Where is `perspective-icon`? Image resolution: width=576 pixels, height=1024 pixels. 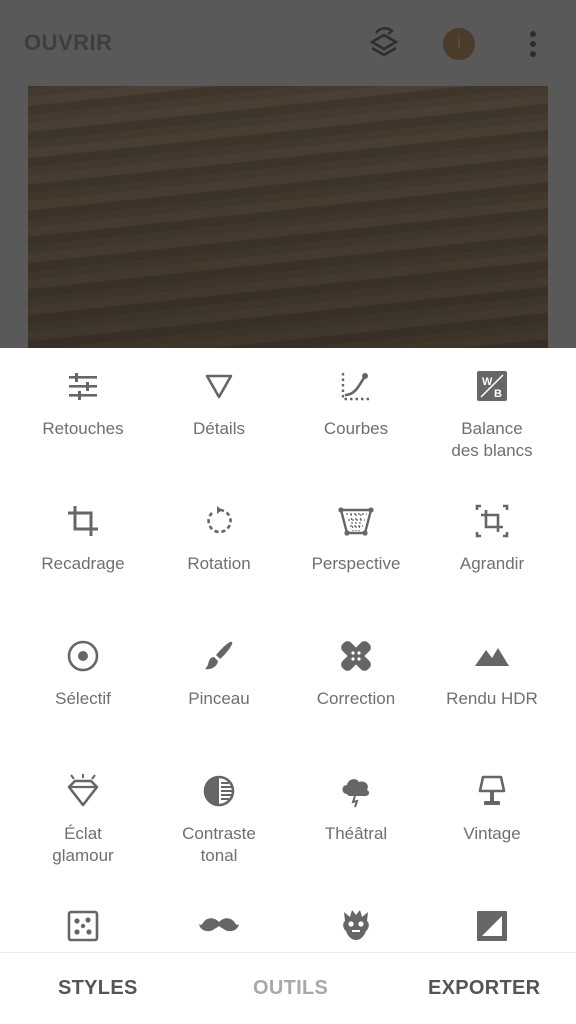 perspective-icon is located at coordinates (356, 521).